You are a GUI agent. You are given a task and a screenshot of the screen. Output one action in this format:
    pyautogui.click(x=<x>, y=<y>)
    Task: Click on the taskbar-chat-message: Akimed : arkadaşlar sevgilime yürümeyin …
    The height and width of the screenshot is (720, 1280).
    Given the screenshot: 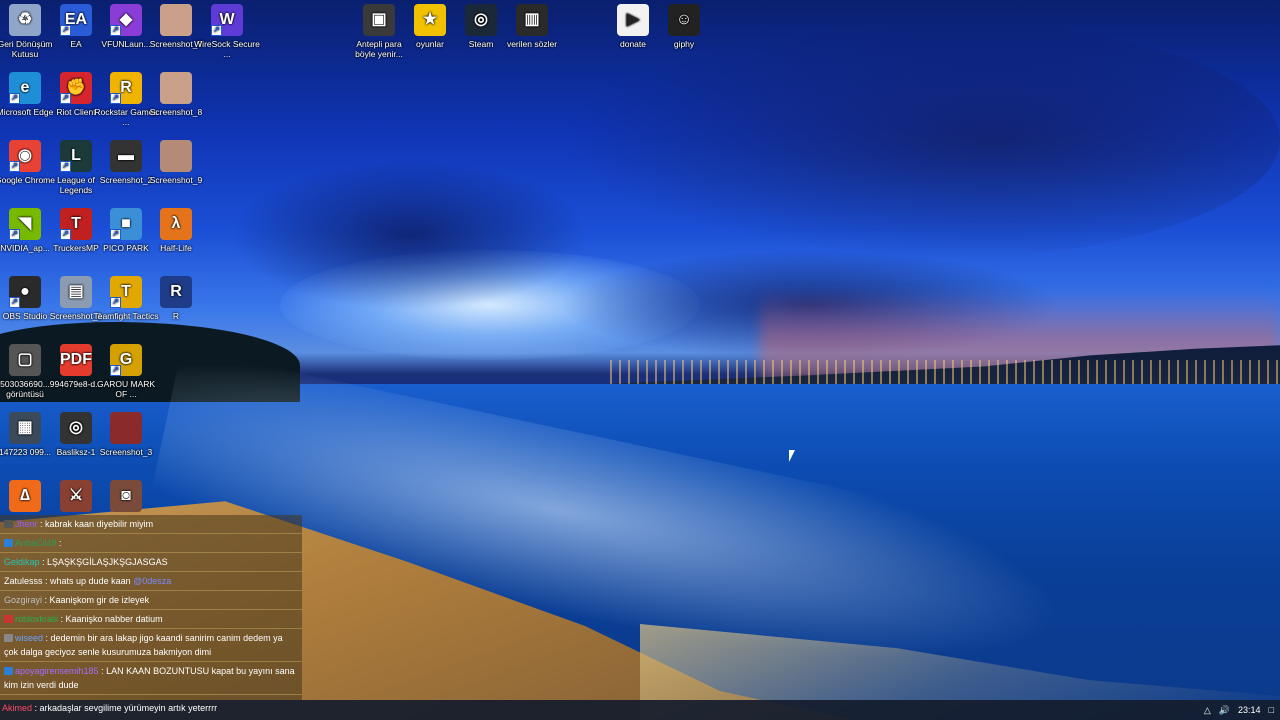 What is the action you would take?
    pyautogui.click(x=110, y=708)
    